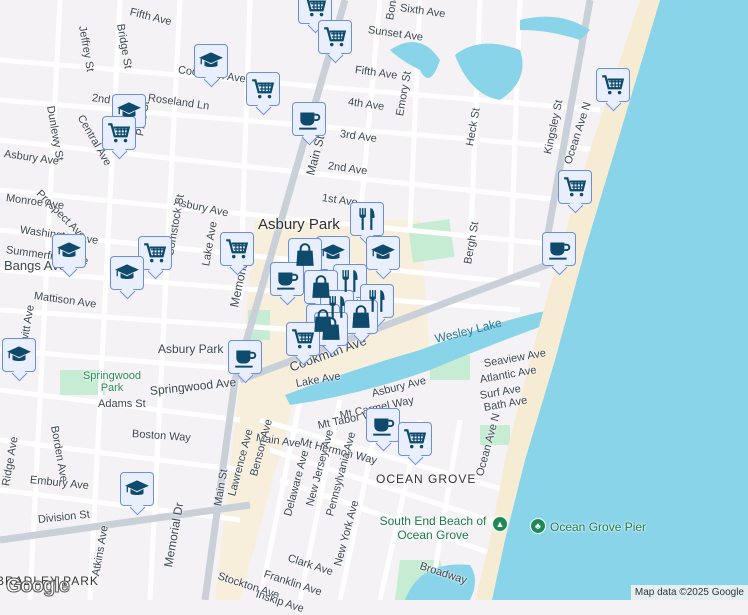 The image size is (748, 615). I want to click on park-label: Springwood Park, so click(112, 382).